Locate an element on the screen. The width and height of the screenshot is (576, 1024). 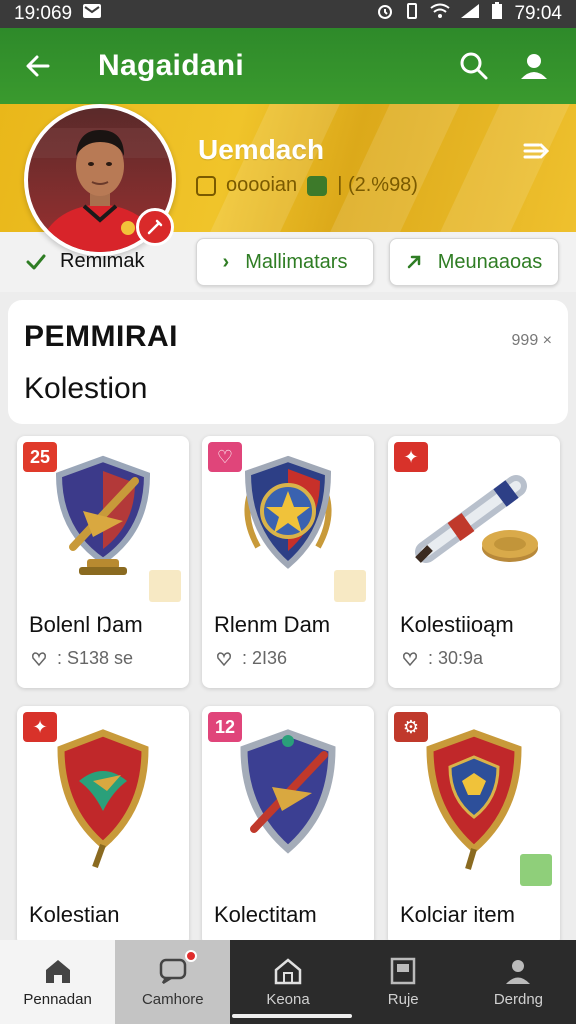
item-meta: : 30:9a is located at coordinates (442, 658).